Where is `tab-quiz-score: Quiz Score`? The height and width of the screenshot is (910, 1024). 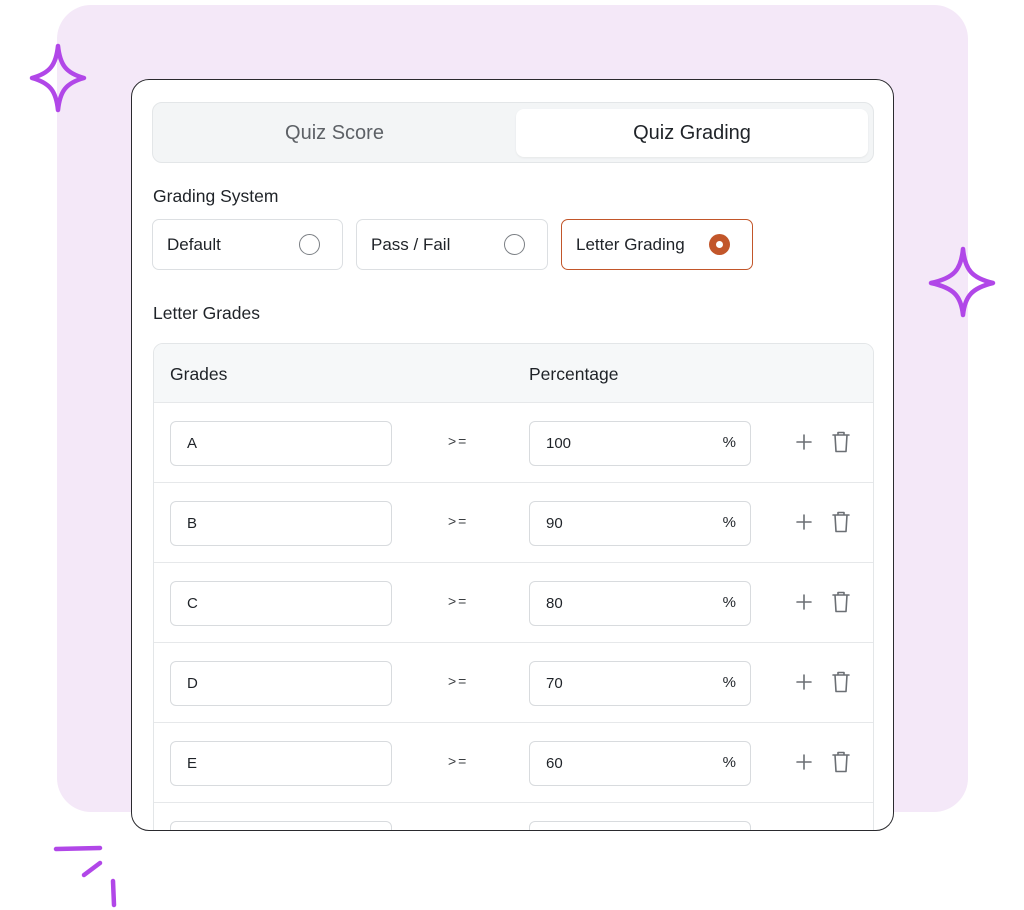 tab-quiz-score: Quiz Score is located at coordinates (334, 133).